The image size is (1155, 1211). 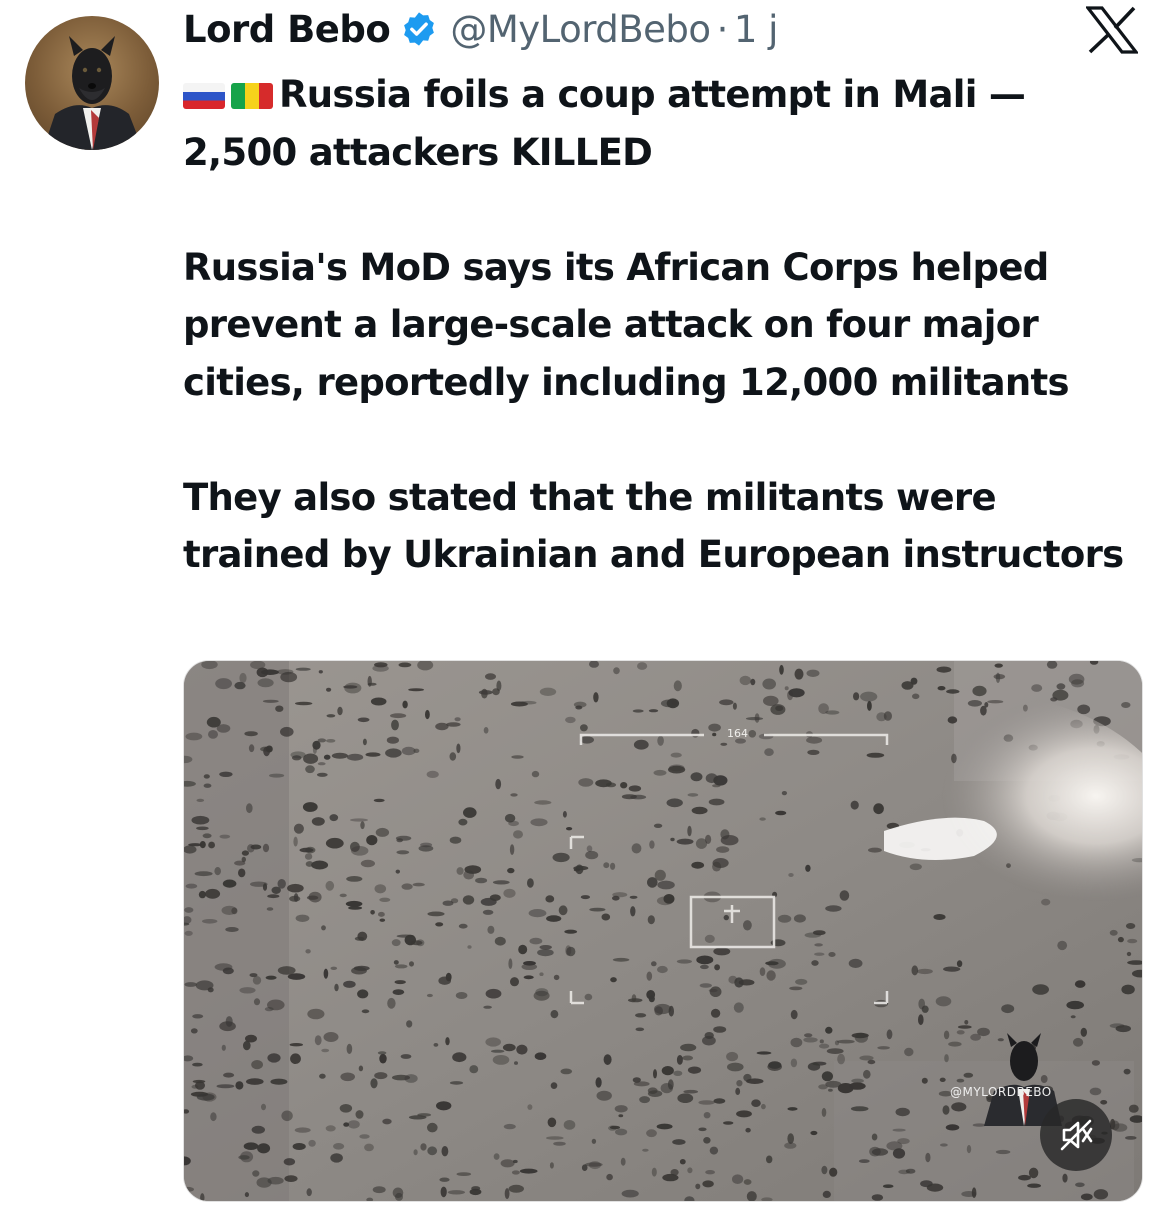 I want to click on dog-in-suit-avatar, so click(x=93, y=93).